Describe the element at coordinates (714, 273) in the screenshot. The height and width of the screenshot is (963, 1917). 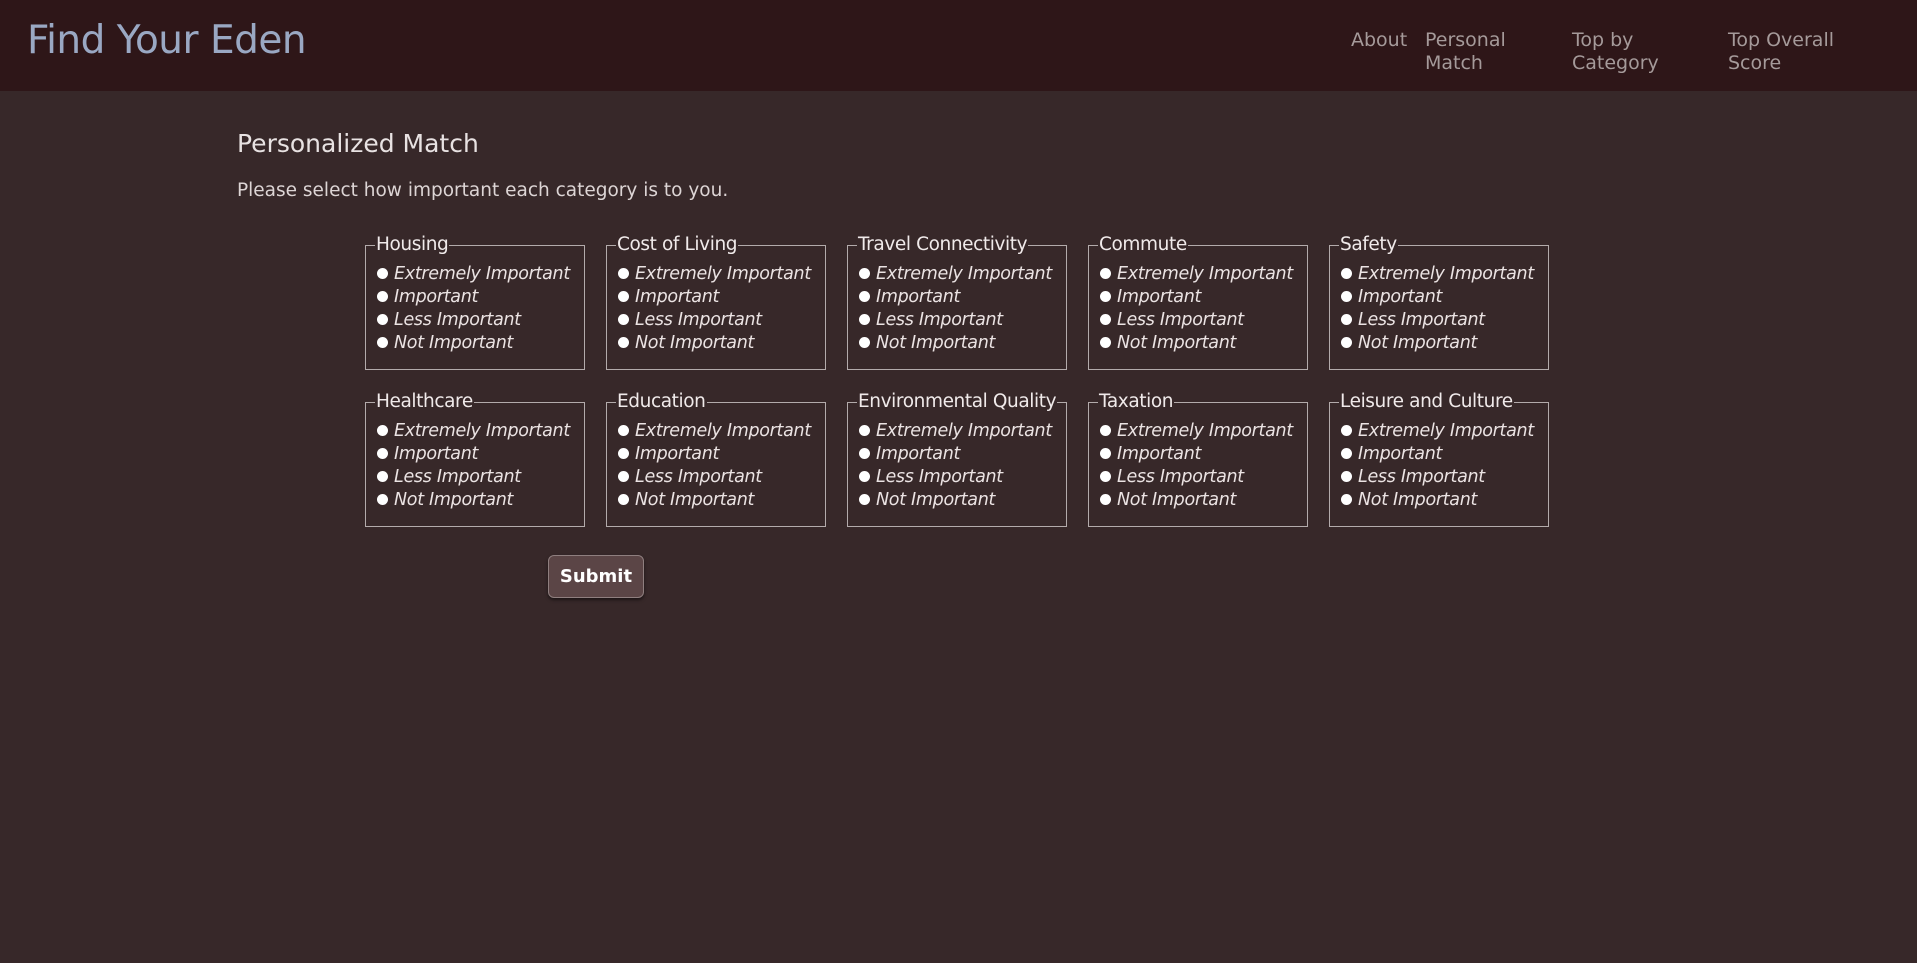
I see `radio-option-cost-of-living-0: Extremely Important` at that location.